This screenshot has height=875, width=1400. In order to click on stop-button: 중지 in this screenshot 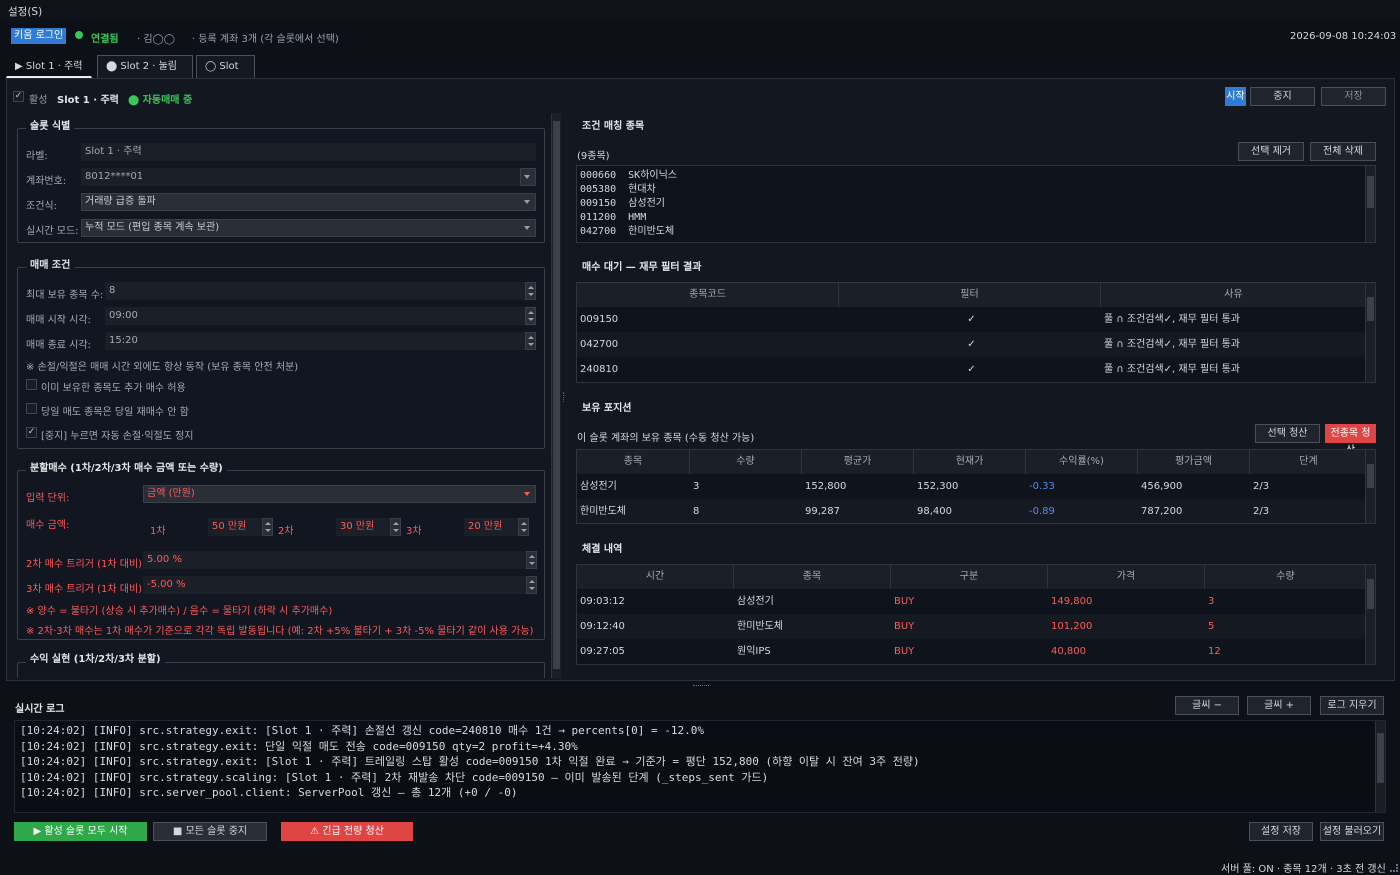, I will do `click(1282, 96)`.